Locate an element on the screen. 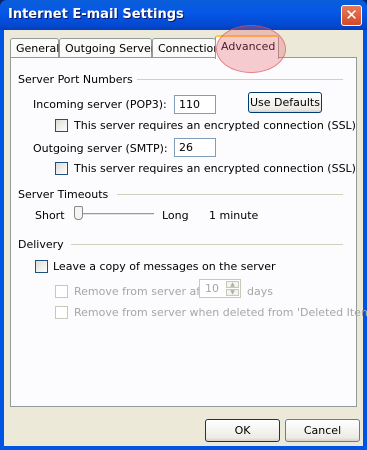 Image resolution: width=367 pixels, height=450 pixels. use-defaults-label: Use Defaults is located at coordinates (285, 102).